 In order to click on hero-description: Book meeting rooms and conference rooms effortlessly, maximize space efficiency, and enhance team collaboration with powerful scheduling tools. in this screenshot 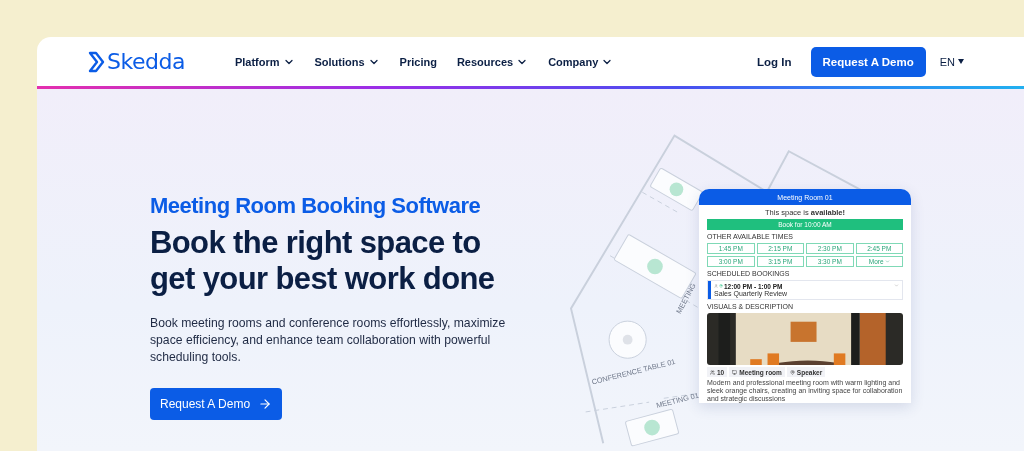, I will do `click(328, 340)`.